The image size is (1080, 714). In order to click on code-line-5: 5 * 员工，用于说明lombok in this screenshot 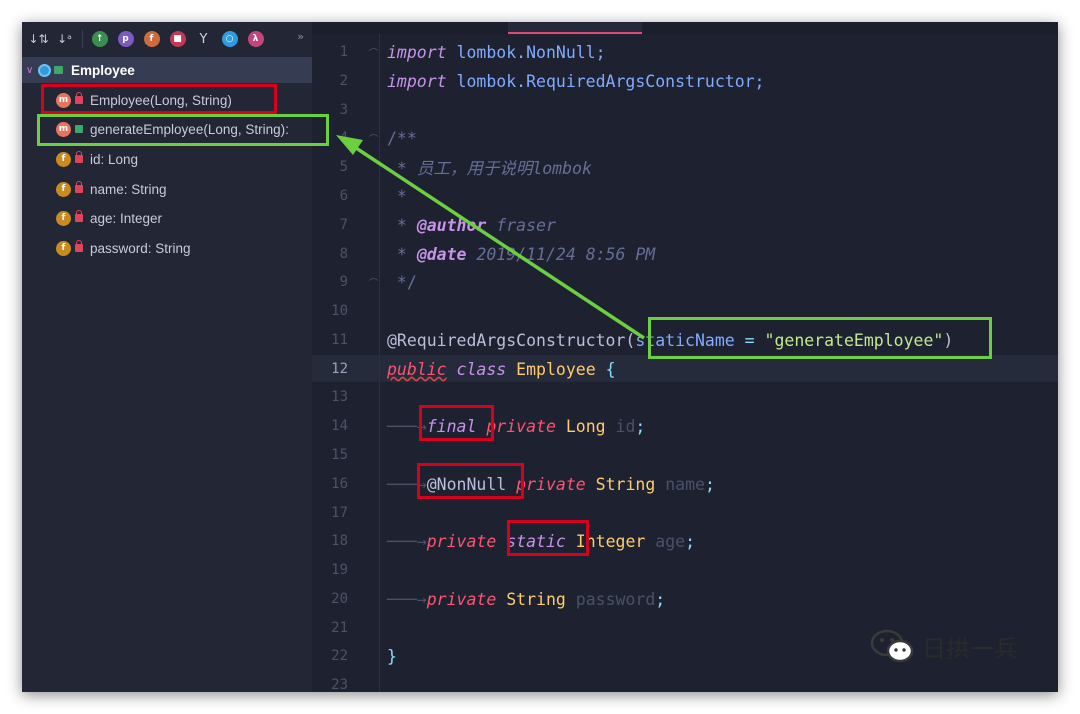, I will do `click(685, 167)`.